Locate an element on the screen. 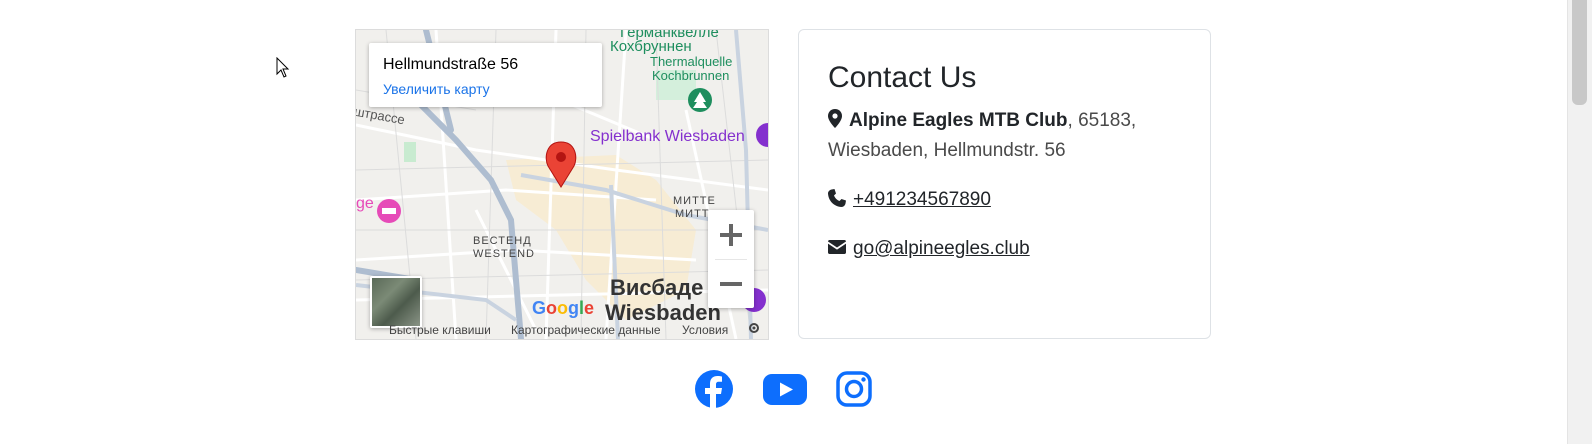 The image size is (1592, 444). email-row: go@alpineegles.club is located at coordinates (929, 249).